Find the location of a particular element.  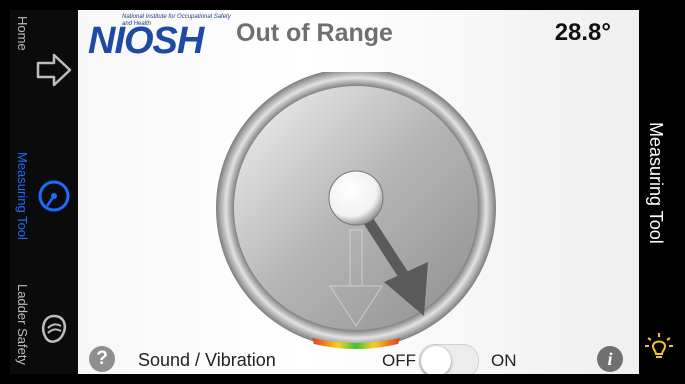

nav-item-home-label: Home is located at coordinates (22, 33).